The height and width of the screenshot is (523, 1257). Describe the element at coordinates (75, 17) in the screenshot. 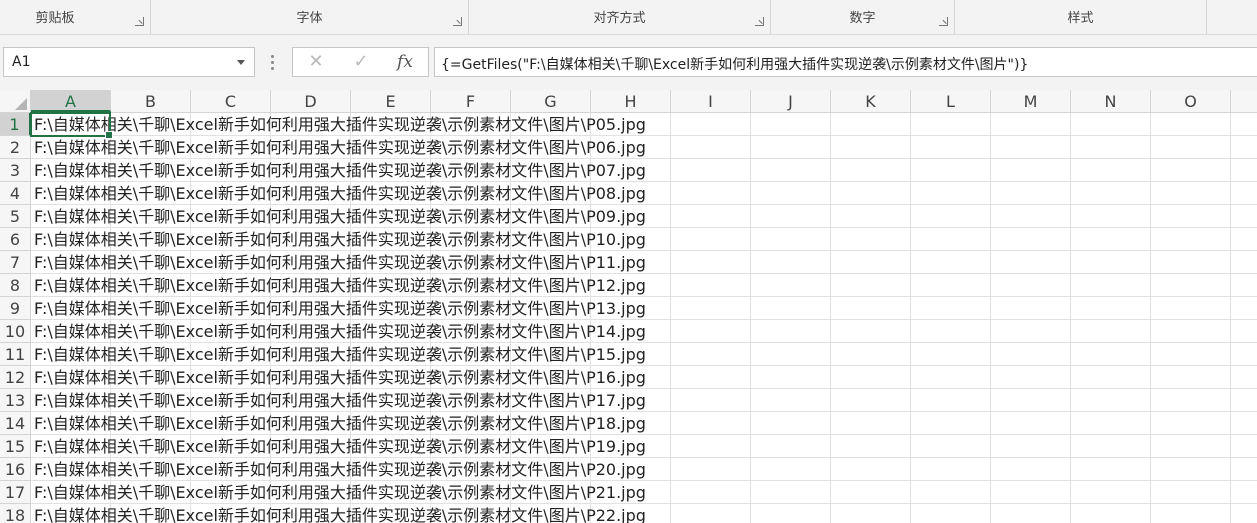

I see `ribbon-group-clipboard: 剪贴板` at that location.